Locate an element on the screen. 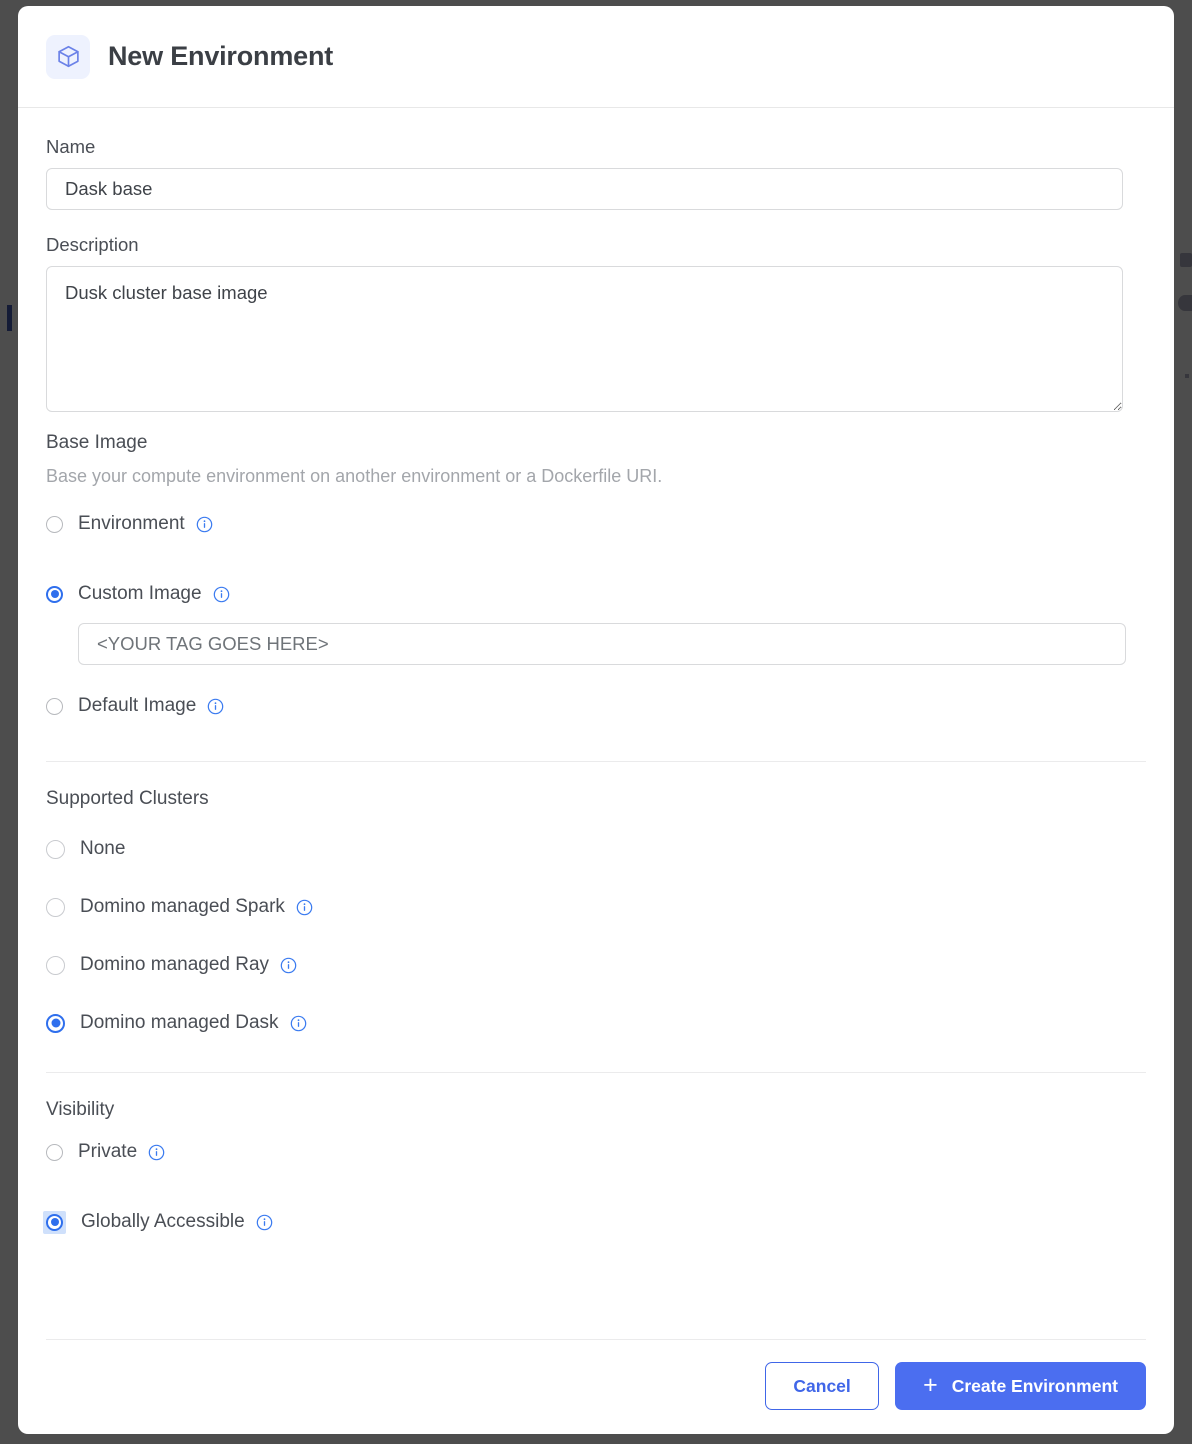  radio-option-private: Private is located at coordinates (596, 1152).